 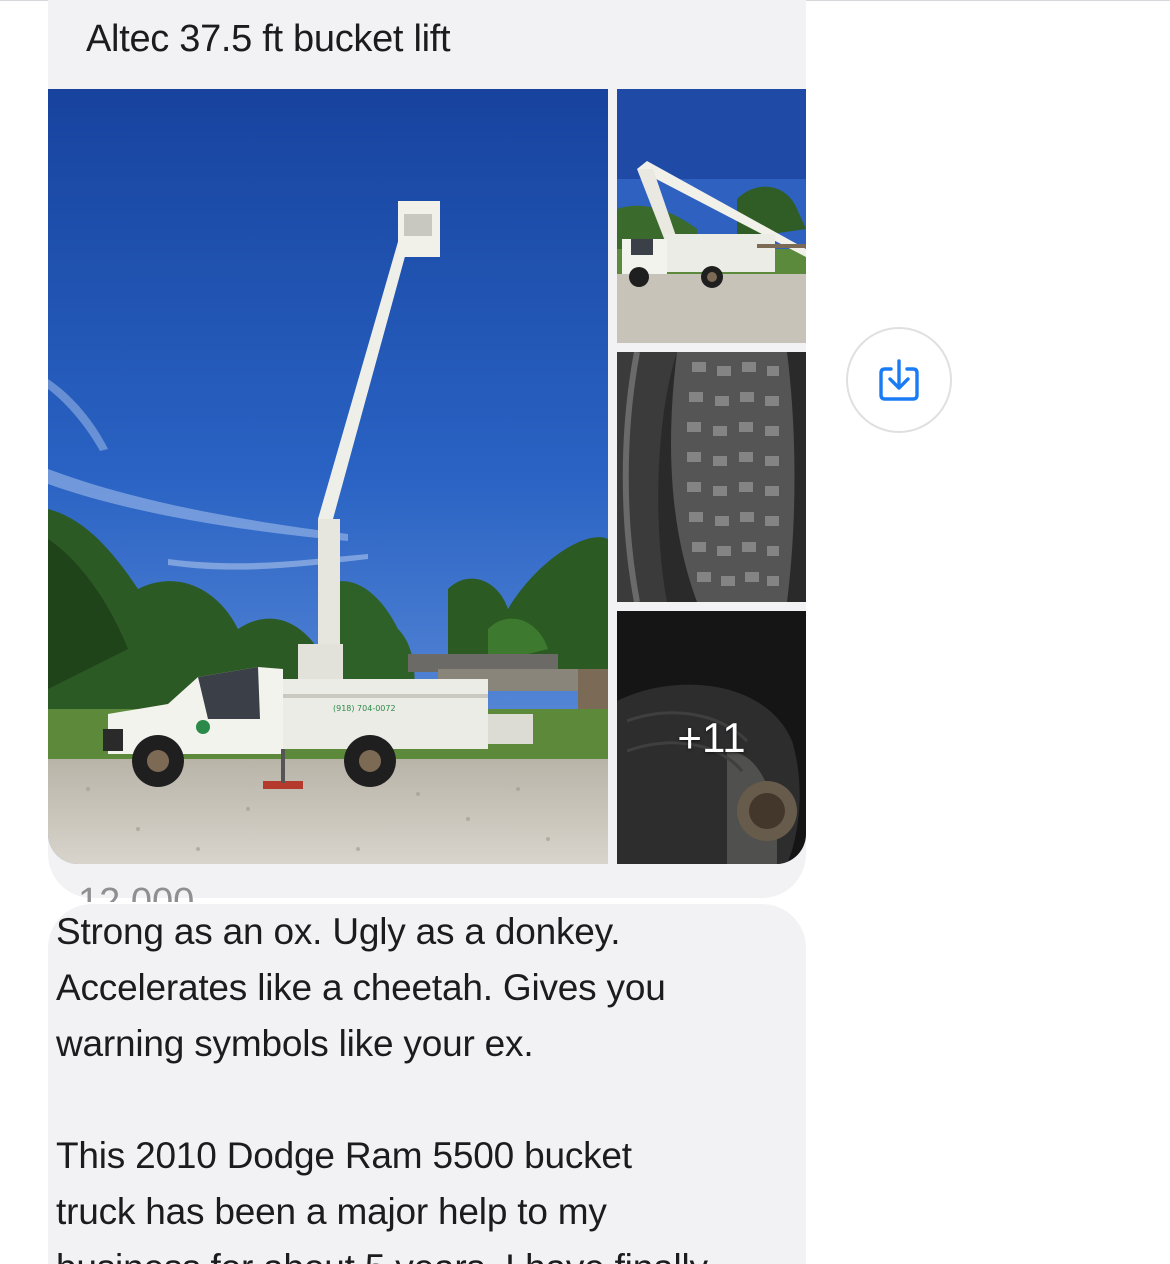 I want to click on save-to-device-button, so click(x=899, y=380).